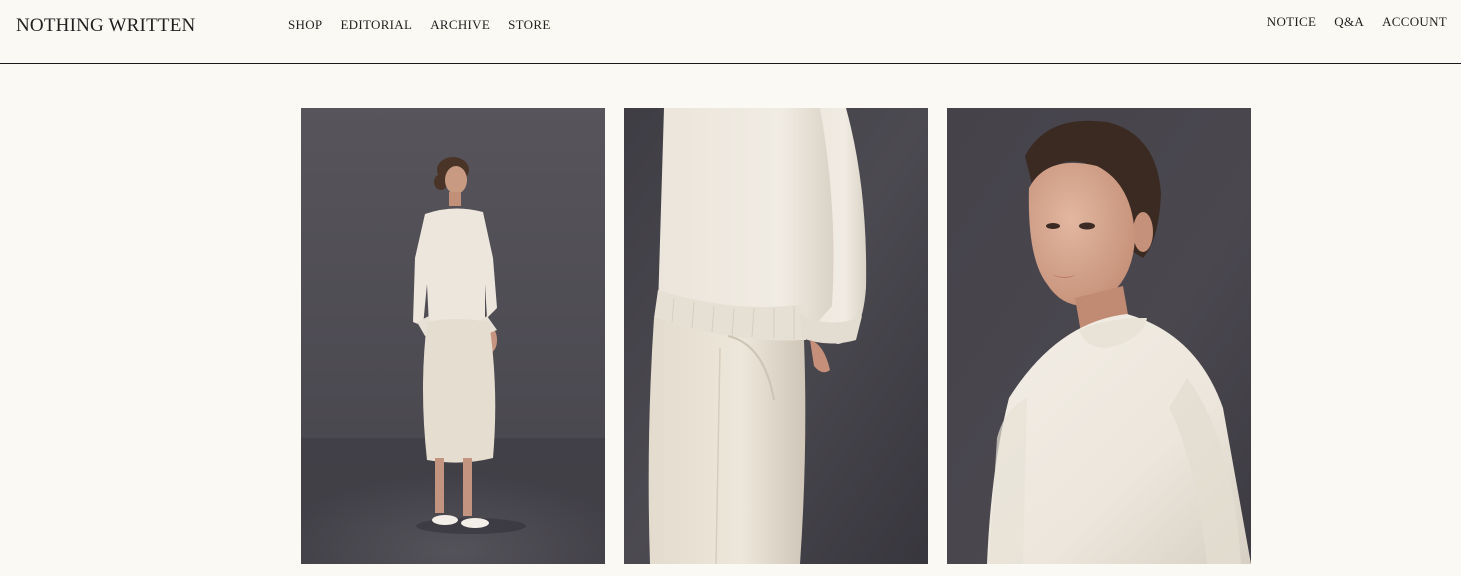 This screenshot has width=1461, height=576. Describe the element at coordinates (1291, 22) in the screenshot. I see `nav-notice: NOTICE` at that location.